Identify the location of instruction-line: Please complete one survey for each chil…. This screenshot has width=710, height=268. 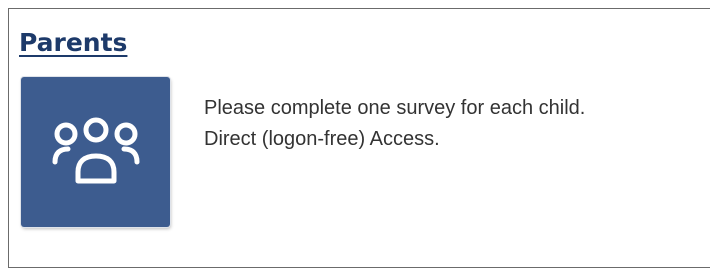
(395, 108).